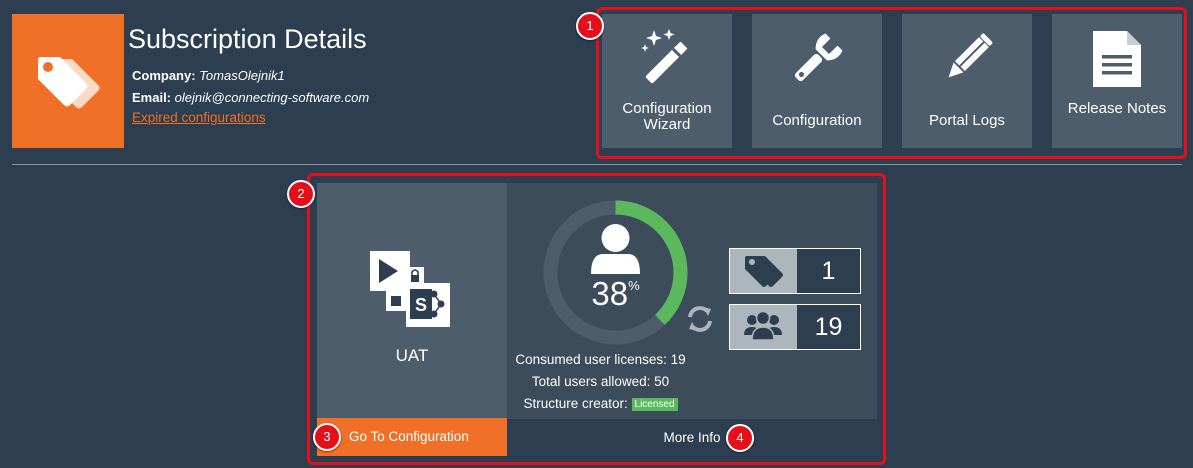 This screenshot has width=1193, height=468. Describe the element at coordinates (597, 164) in the screenshot. I see `header-divider` at that location.